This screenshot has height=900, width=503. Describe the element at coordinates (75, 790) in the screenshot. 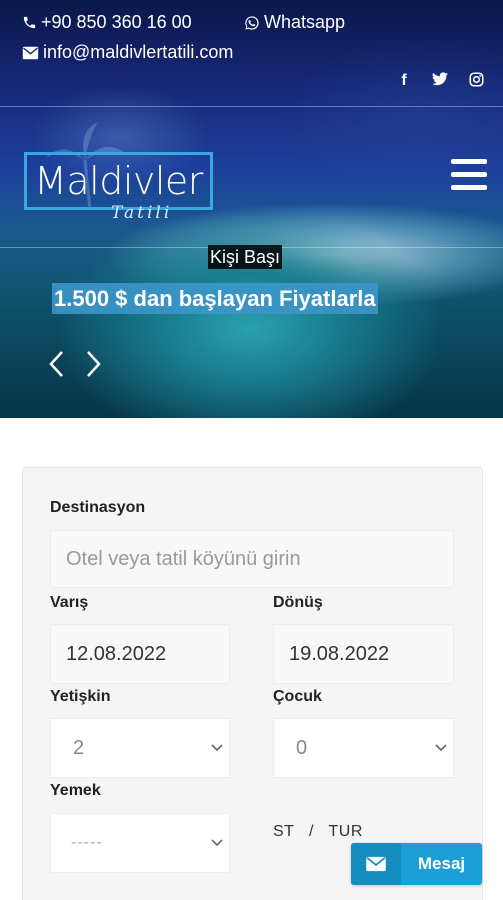

I see `meal-label: Yemek` at that location.